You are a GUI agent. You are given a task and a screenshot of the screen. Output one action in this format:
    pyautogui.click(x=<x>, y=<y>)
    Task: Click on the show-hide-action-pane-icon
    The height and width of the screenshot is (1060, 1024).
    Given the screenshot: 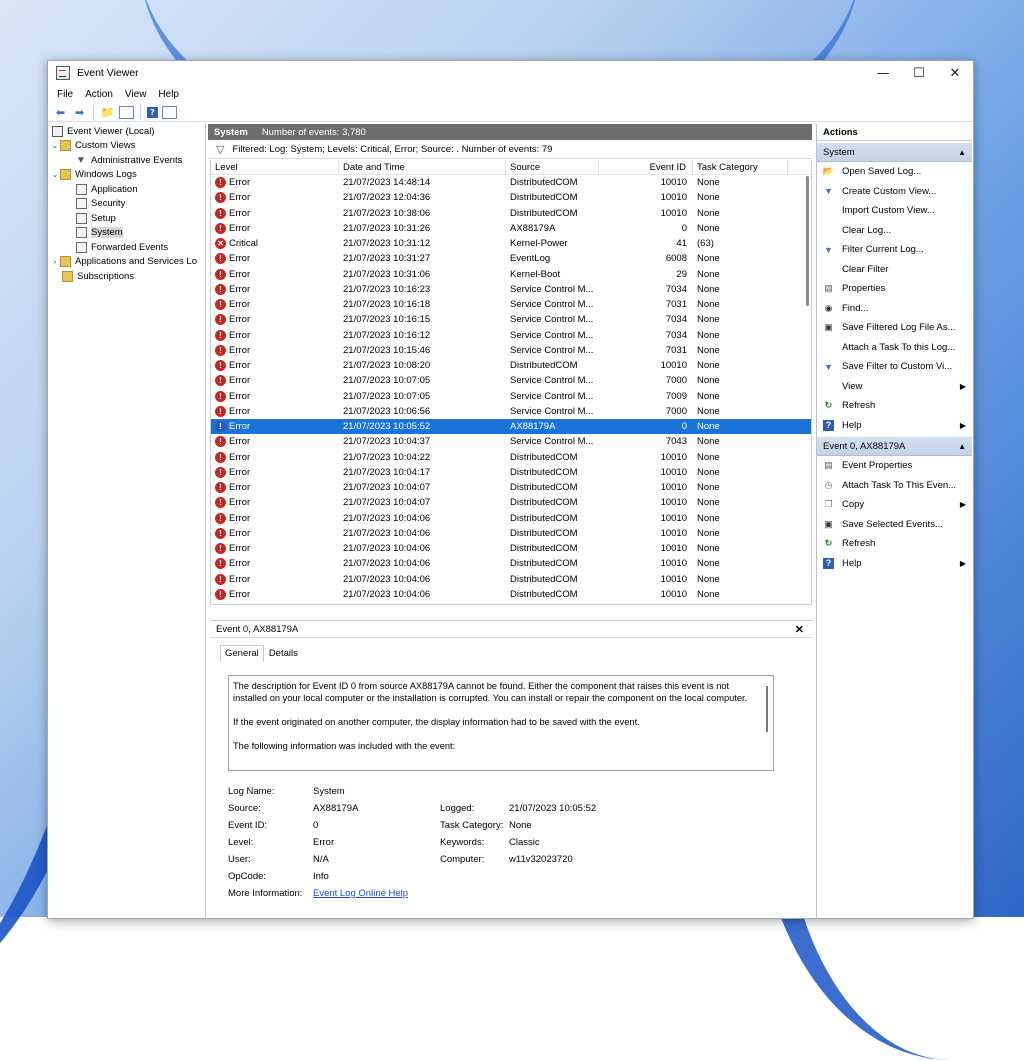 What is the action you would take?
    pyautogui.click(x=169, y=112)
    